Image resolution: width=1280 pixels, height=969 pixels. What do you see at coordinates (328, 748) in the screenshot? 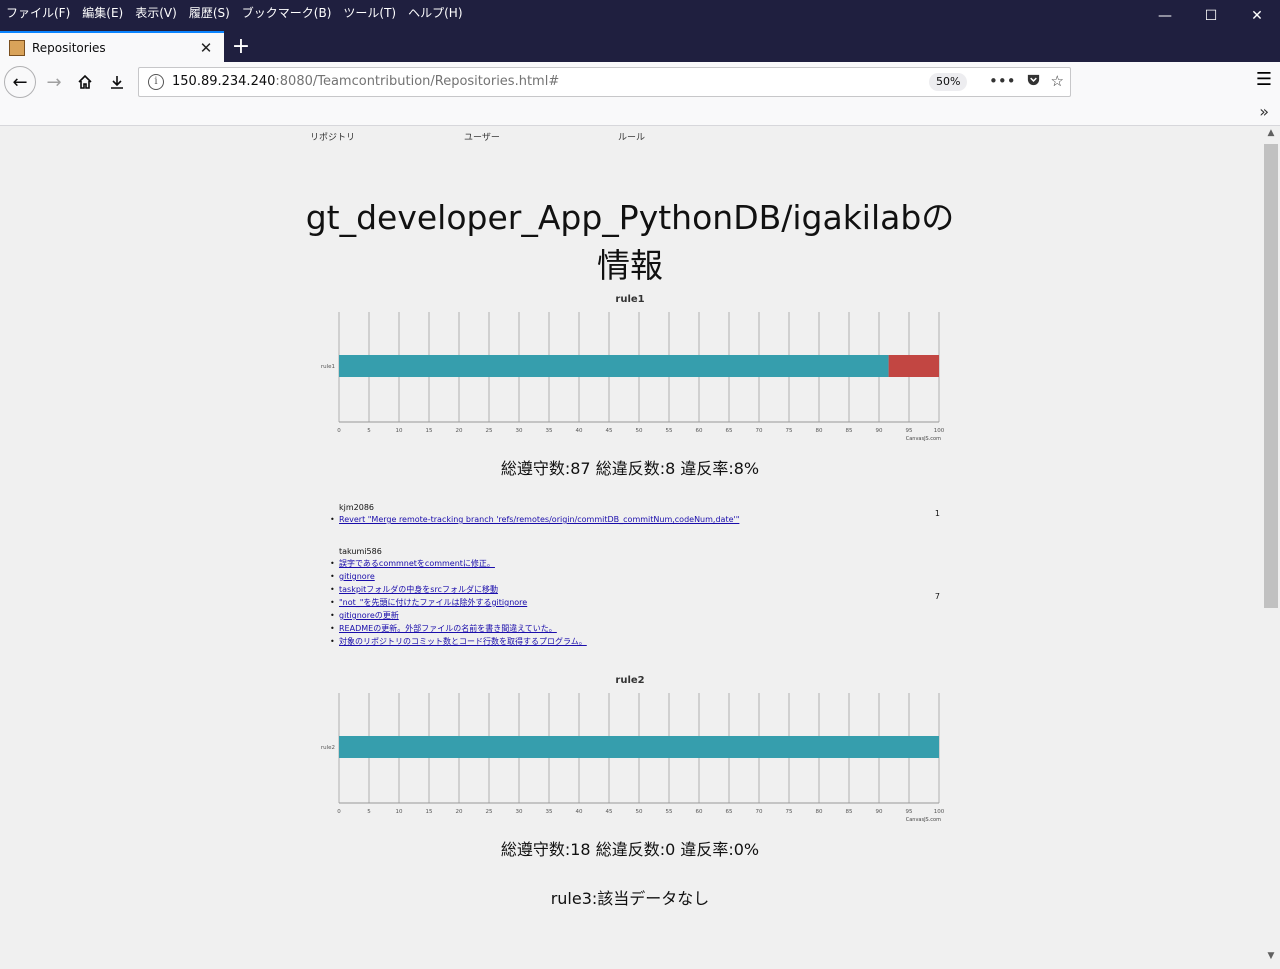
I see `y-category-label: rule2` at bounding box center [328, 748].